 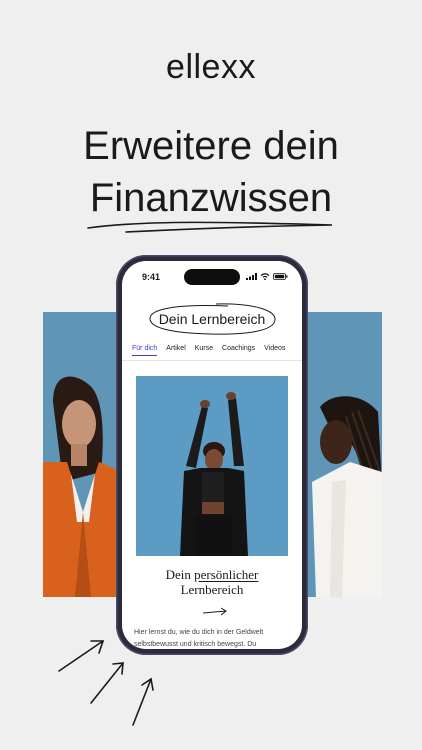 What do you see at coordinates (204, 350) in the screenshot?
I see `tab-kurse: Kurse` at bounding box center [204, 350].